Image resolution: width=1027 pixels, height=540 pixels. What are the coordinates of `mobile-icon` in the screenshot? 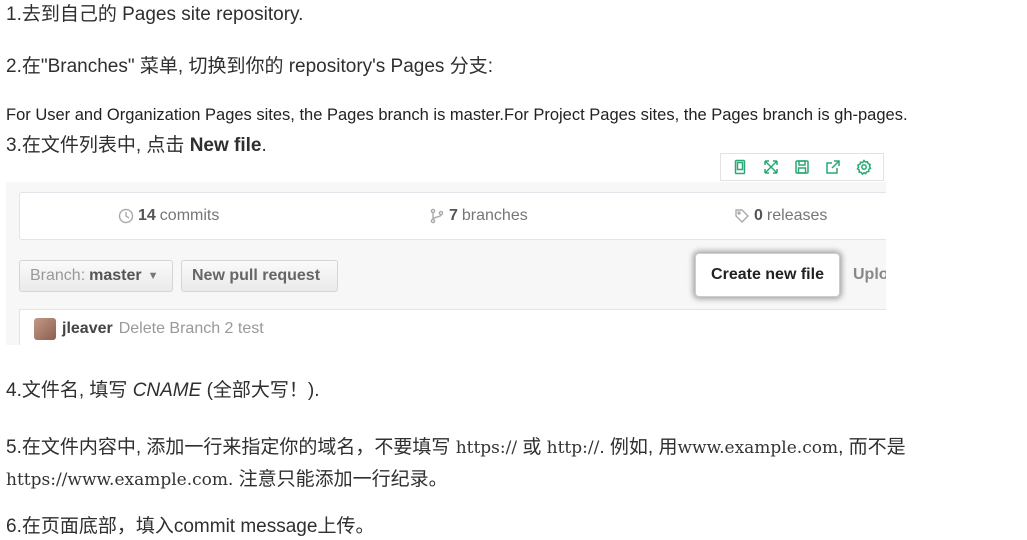 It's located at (740, 167).